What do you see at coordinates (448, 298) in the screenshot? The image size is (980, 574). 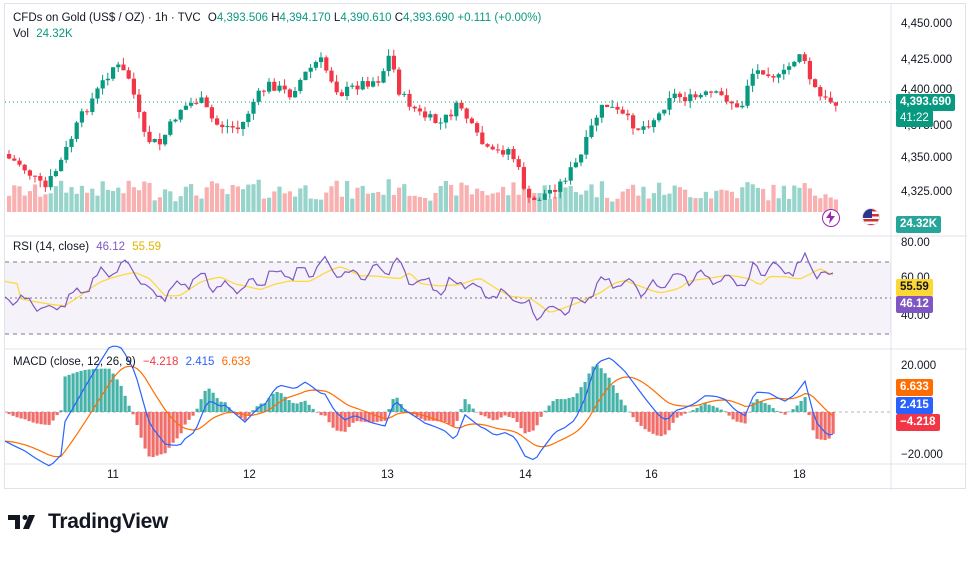 I see `rsi-band-background` at bounding box center [448, 298].